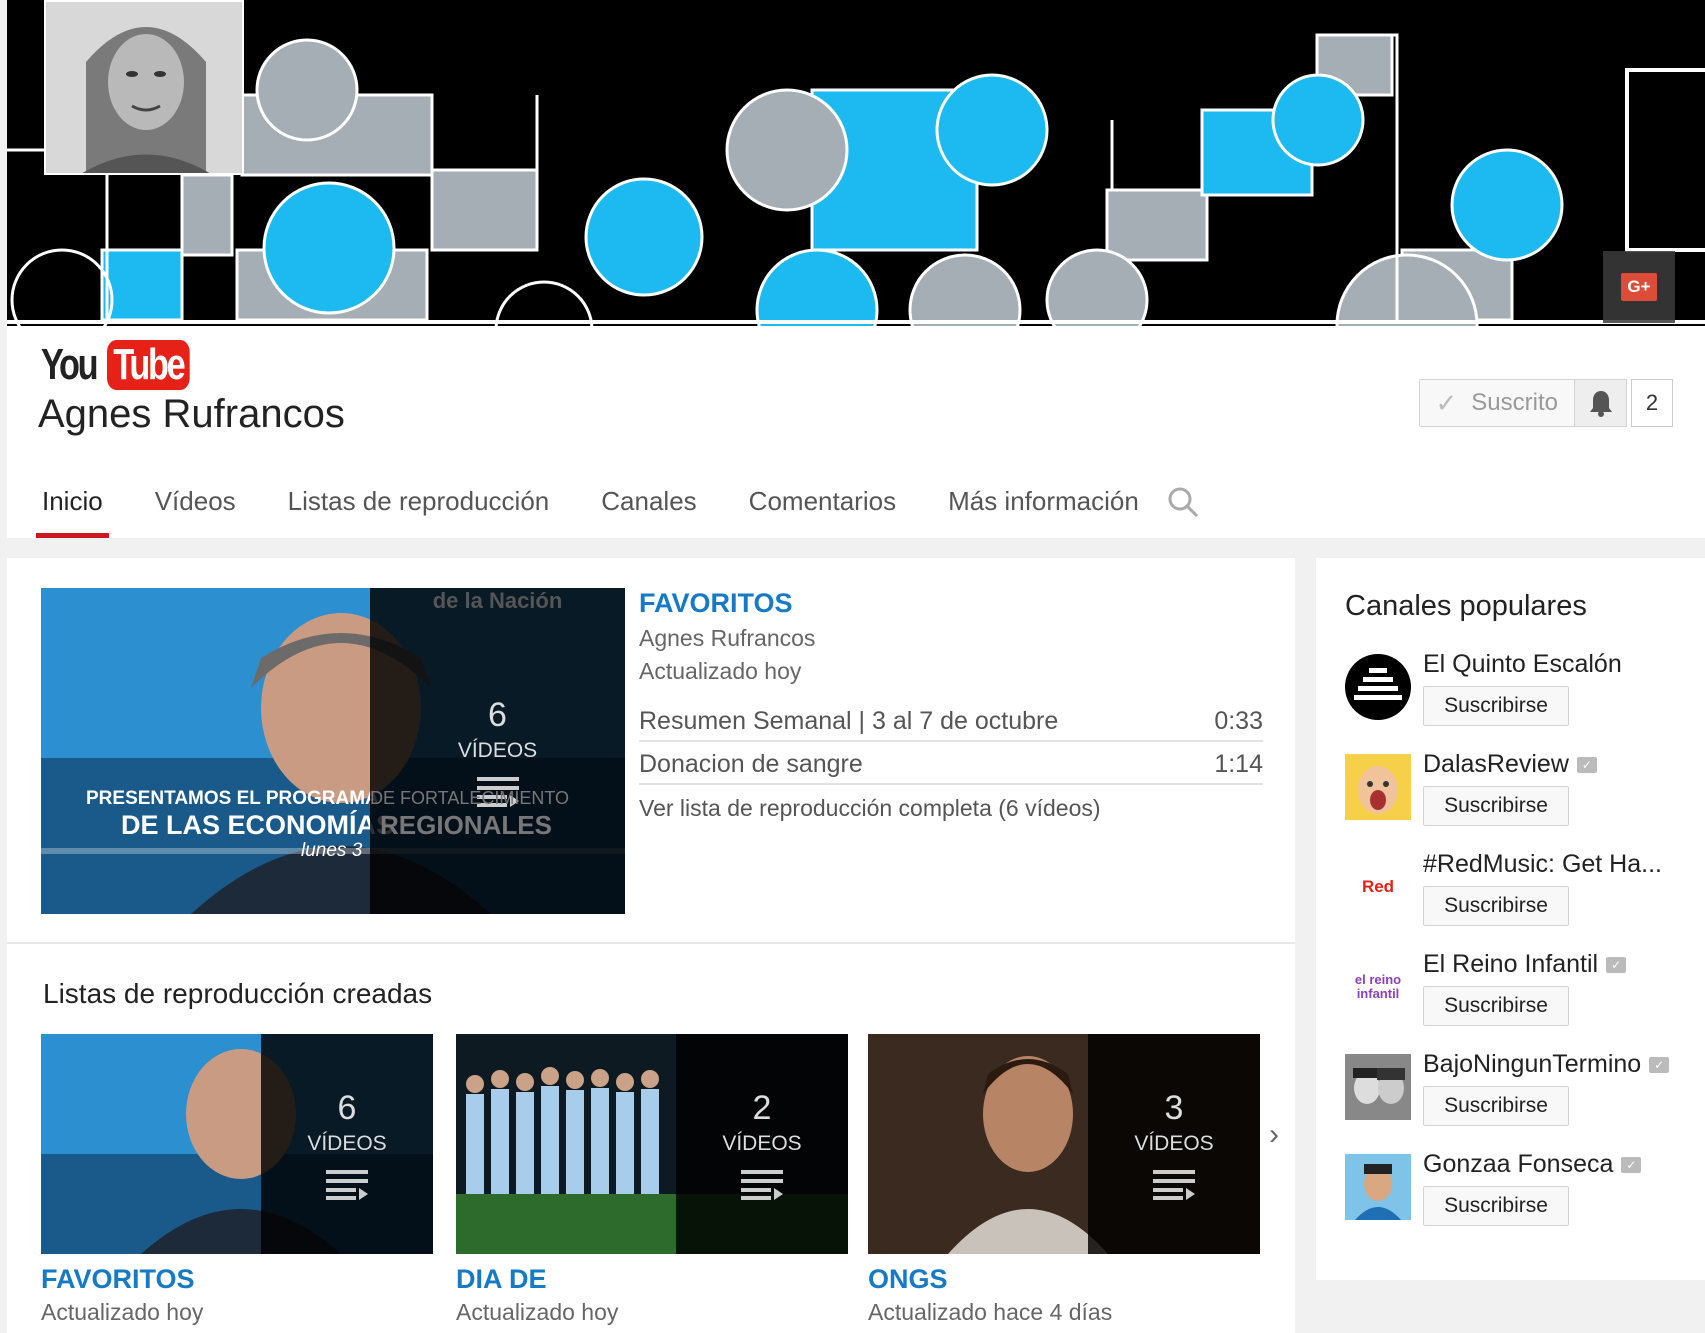  I want to click on created-playlists-heading: Listas de reproducción creadas, so click(238, 993).